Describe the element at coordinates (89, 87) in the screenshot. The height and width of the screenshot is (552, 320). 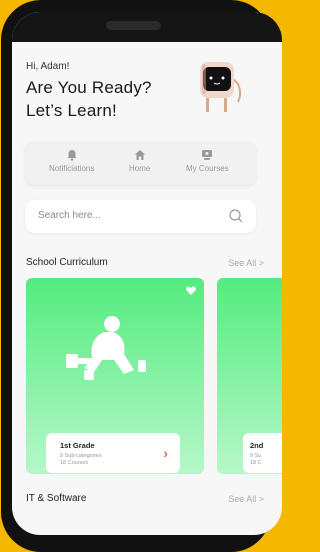
I see `headline-line-1: Are You Ready?` at that location.